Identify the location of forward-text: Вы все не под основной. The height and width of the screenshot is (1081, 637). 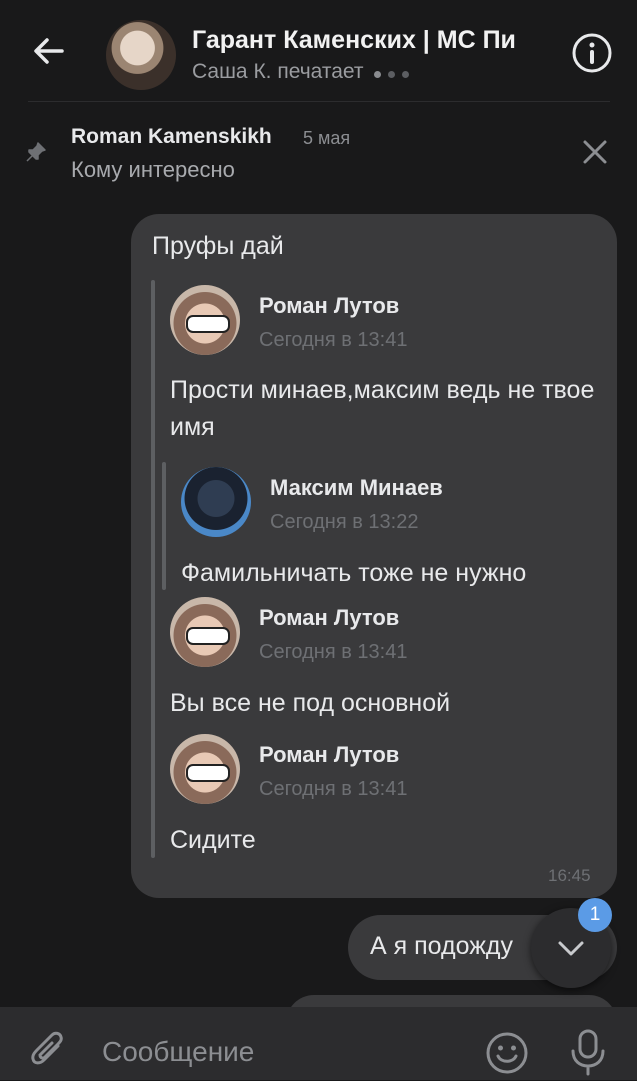
(310, 703).